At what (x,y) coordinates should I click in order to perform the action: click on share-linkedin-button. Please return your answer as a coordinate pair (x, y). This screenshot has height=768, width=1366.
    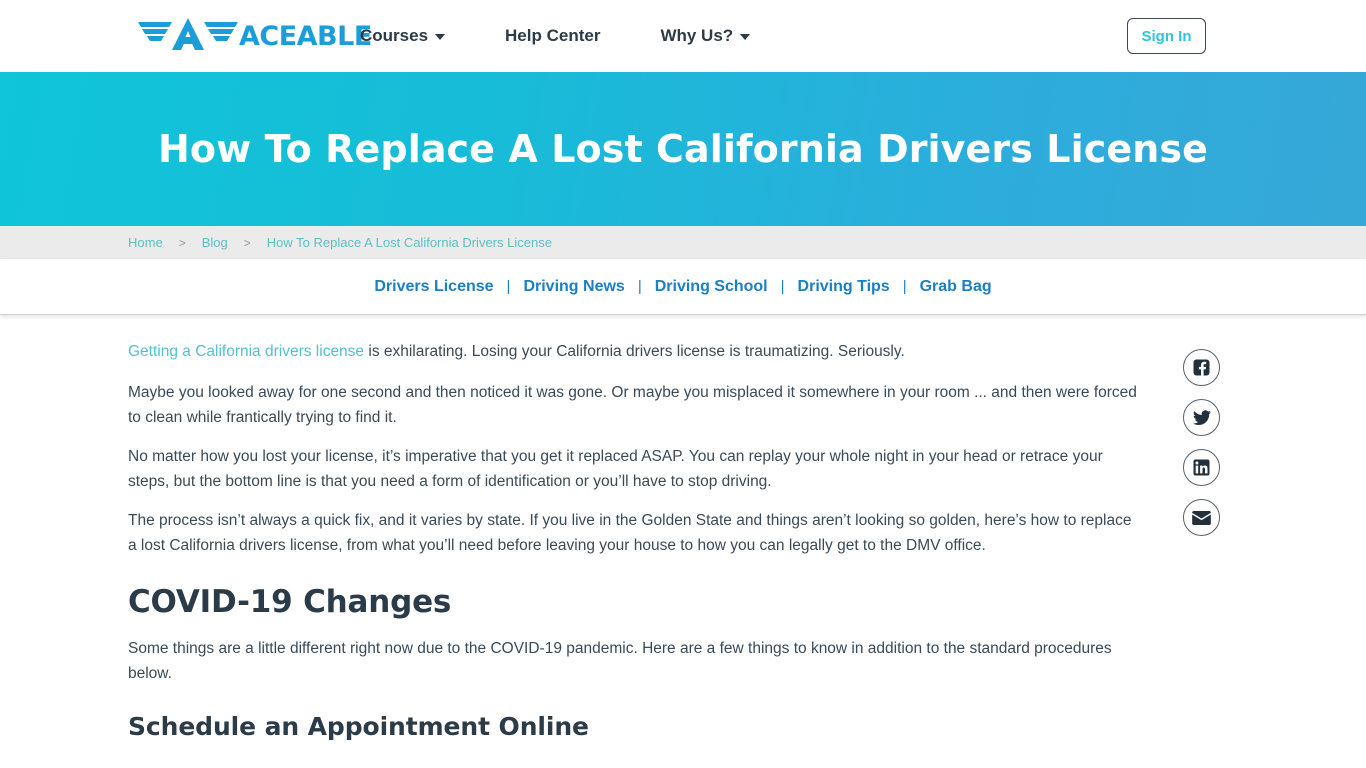
    Looking at the image, I should click on (1201, 467).